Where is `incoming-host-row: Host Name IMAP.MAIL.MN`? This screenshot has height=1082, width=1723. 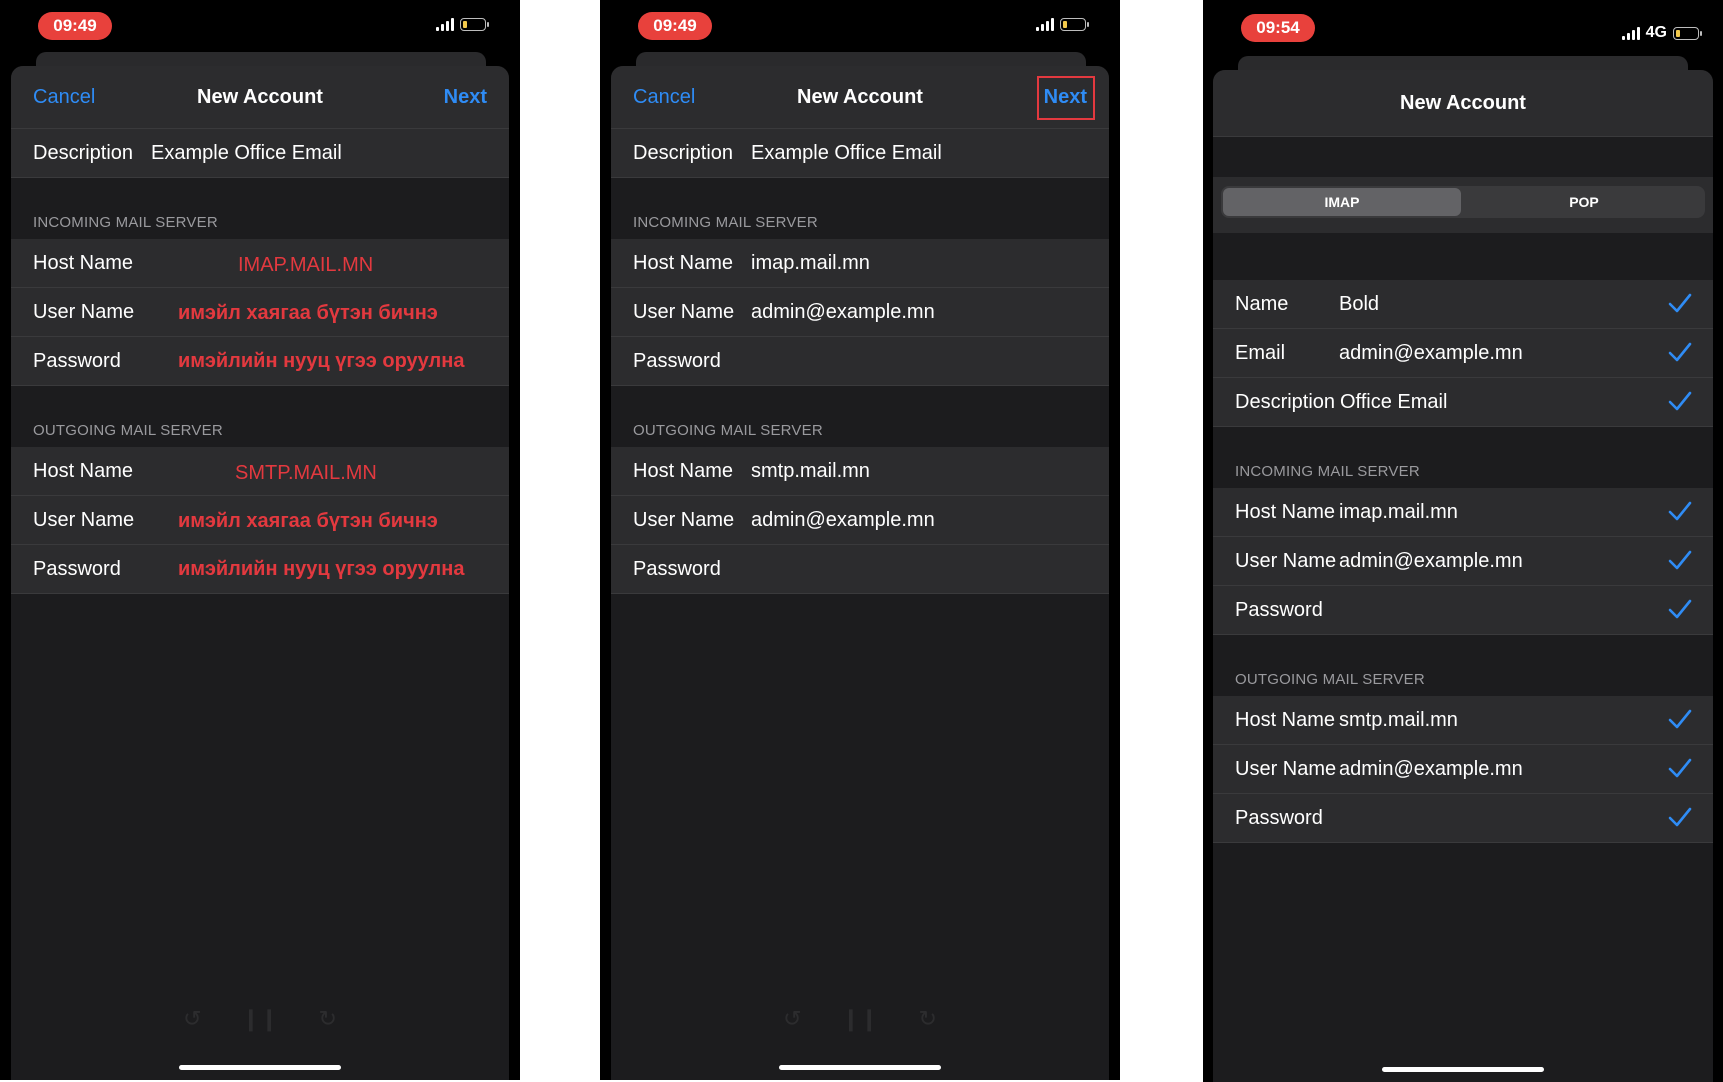
incoming-host-row: Host Name IMAP.MAIL.MN is located at coordinates (260, 263).